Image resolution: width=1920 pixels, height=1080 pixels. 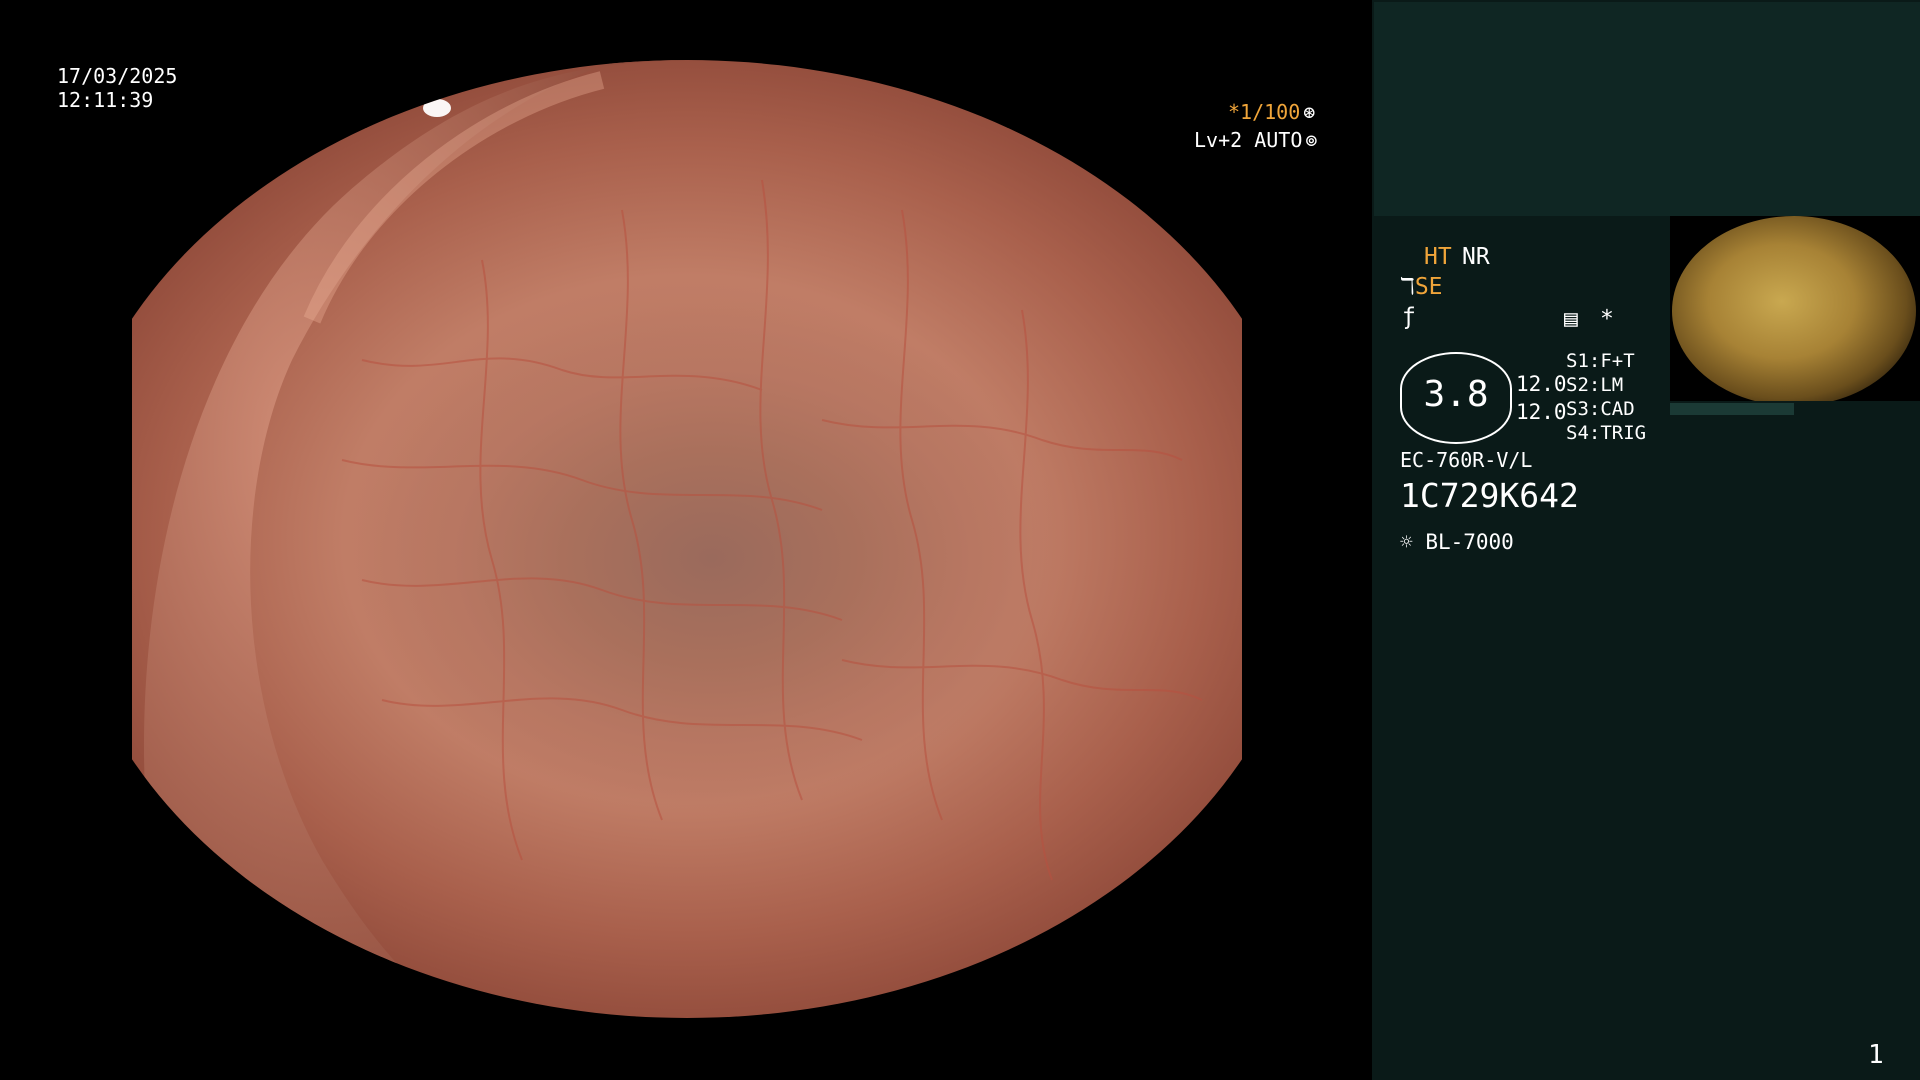 What do you see at coordinates (1606, 433) in the screenshot?
I see `s4-item: S4:TRIG` at bounding box center [1606, 433].